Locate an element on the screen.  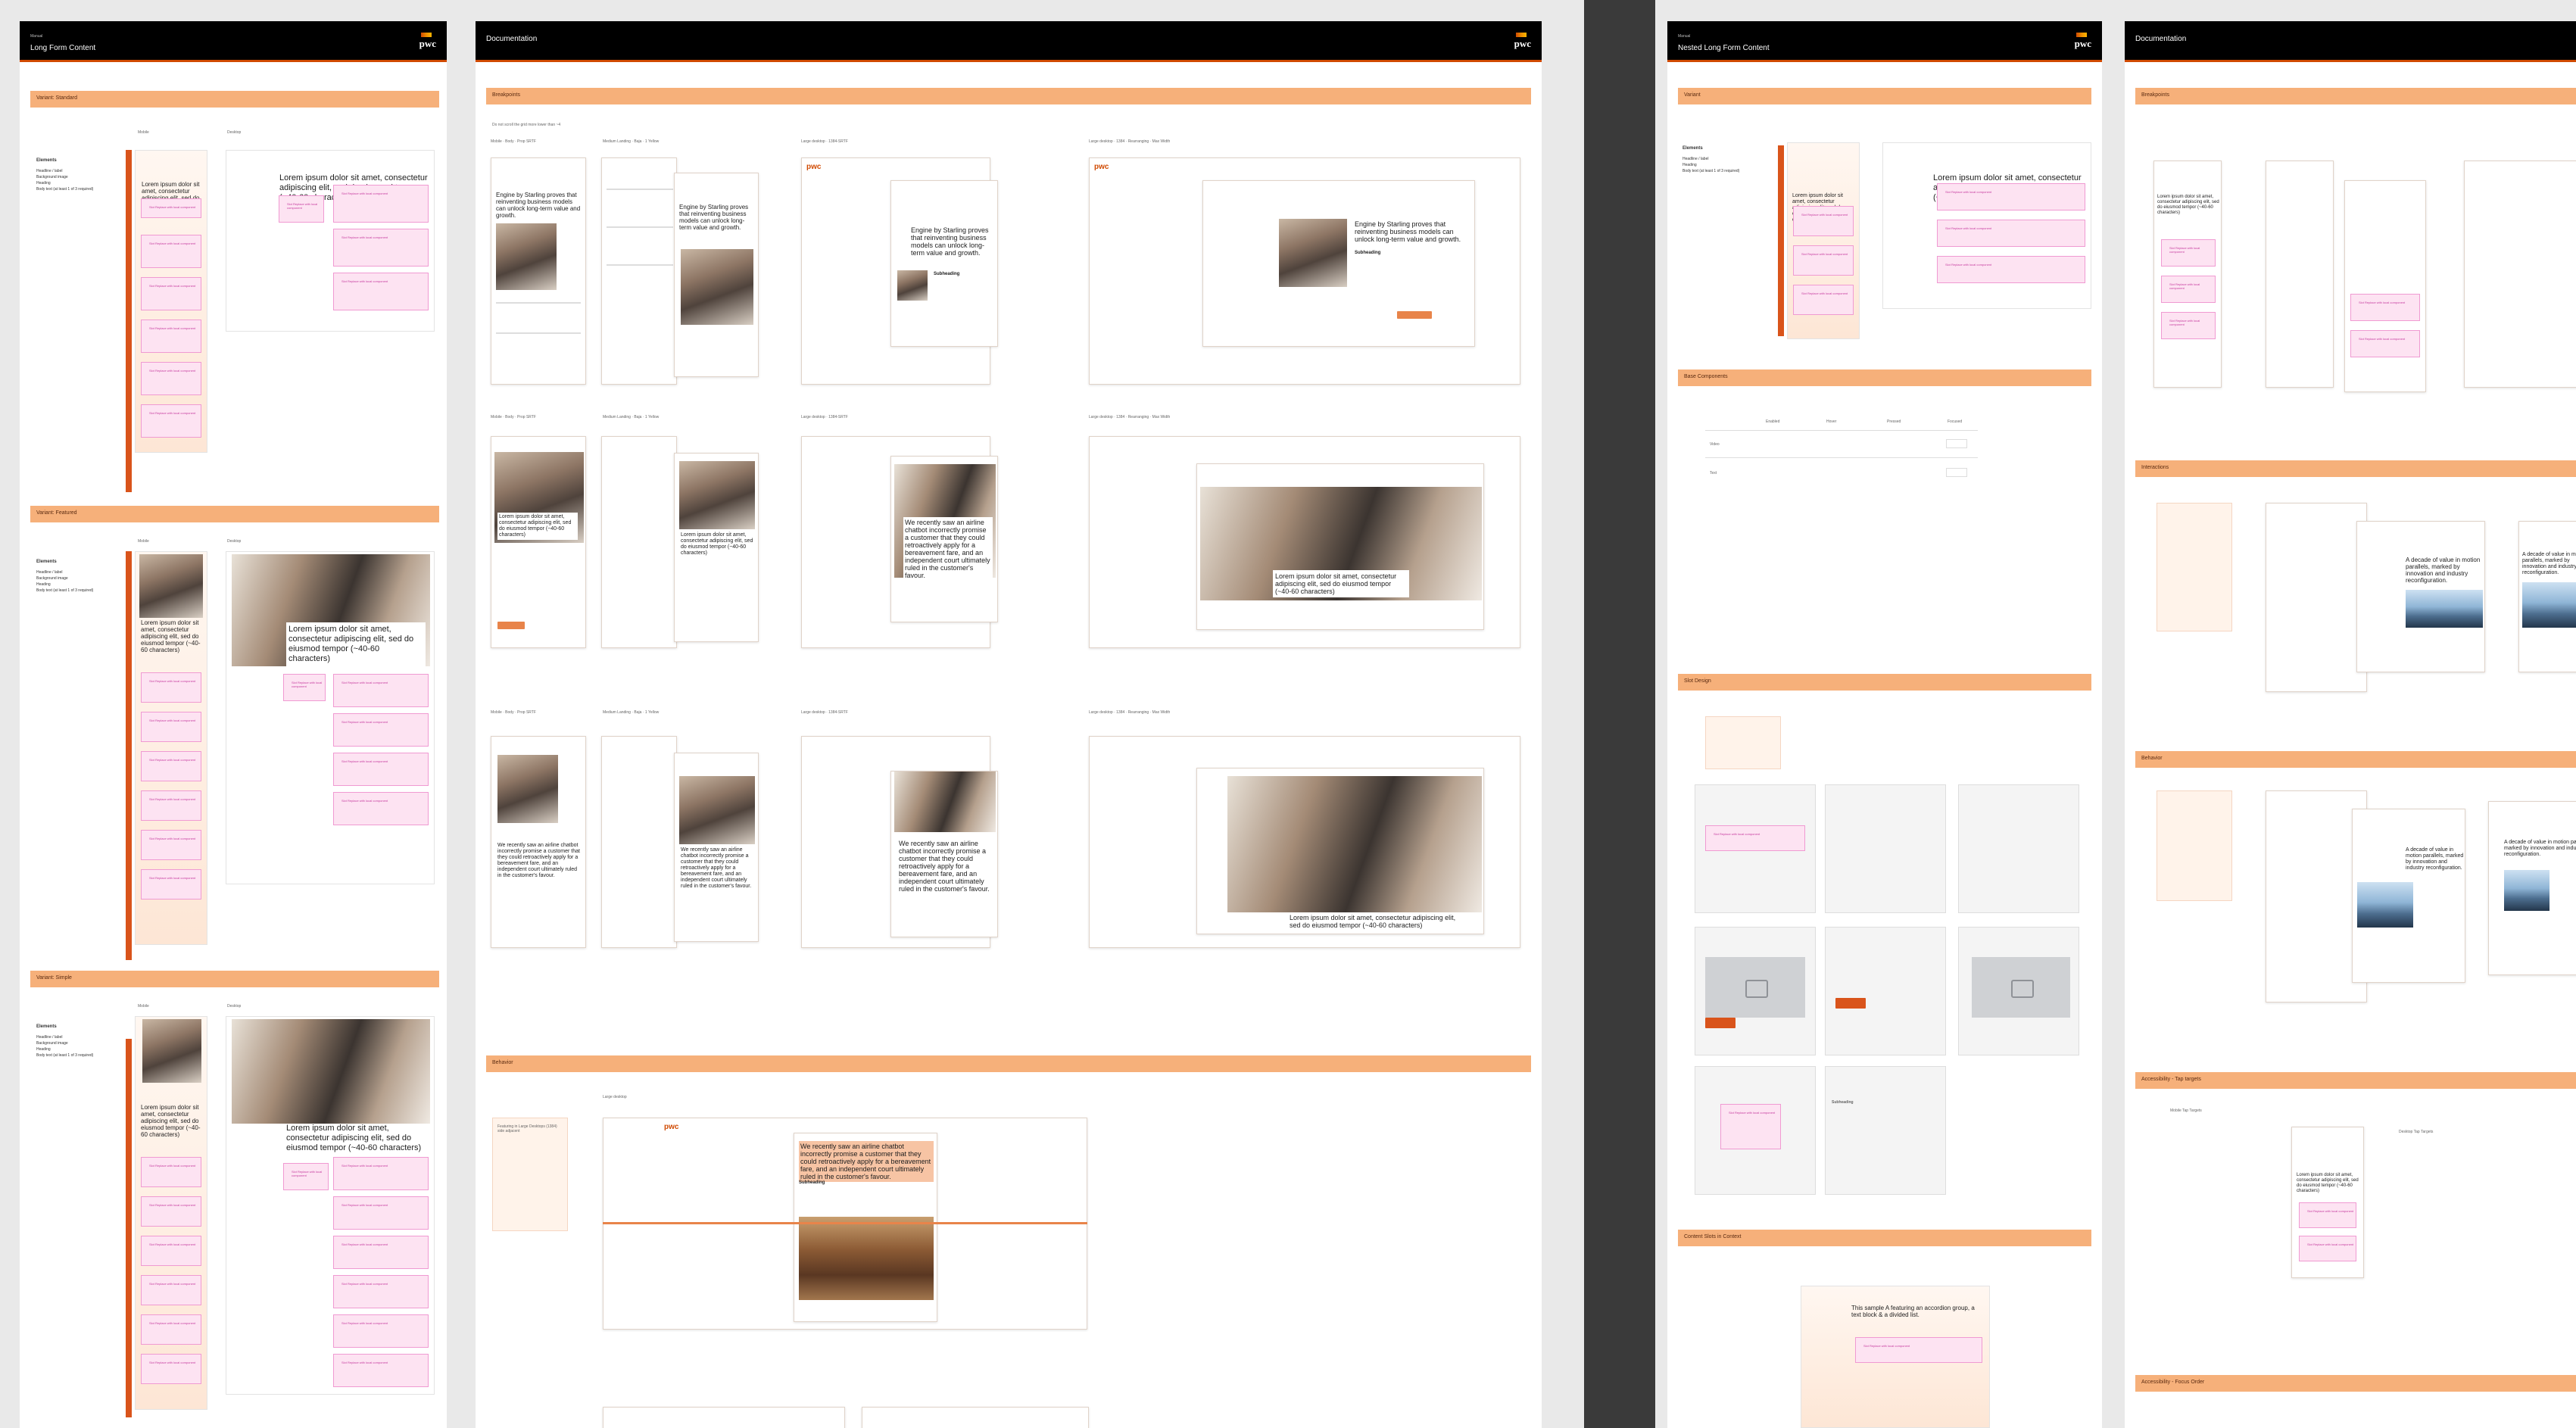
desktop-sheet is located at coordinates (2520, 274).